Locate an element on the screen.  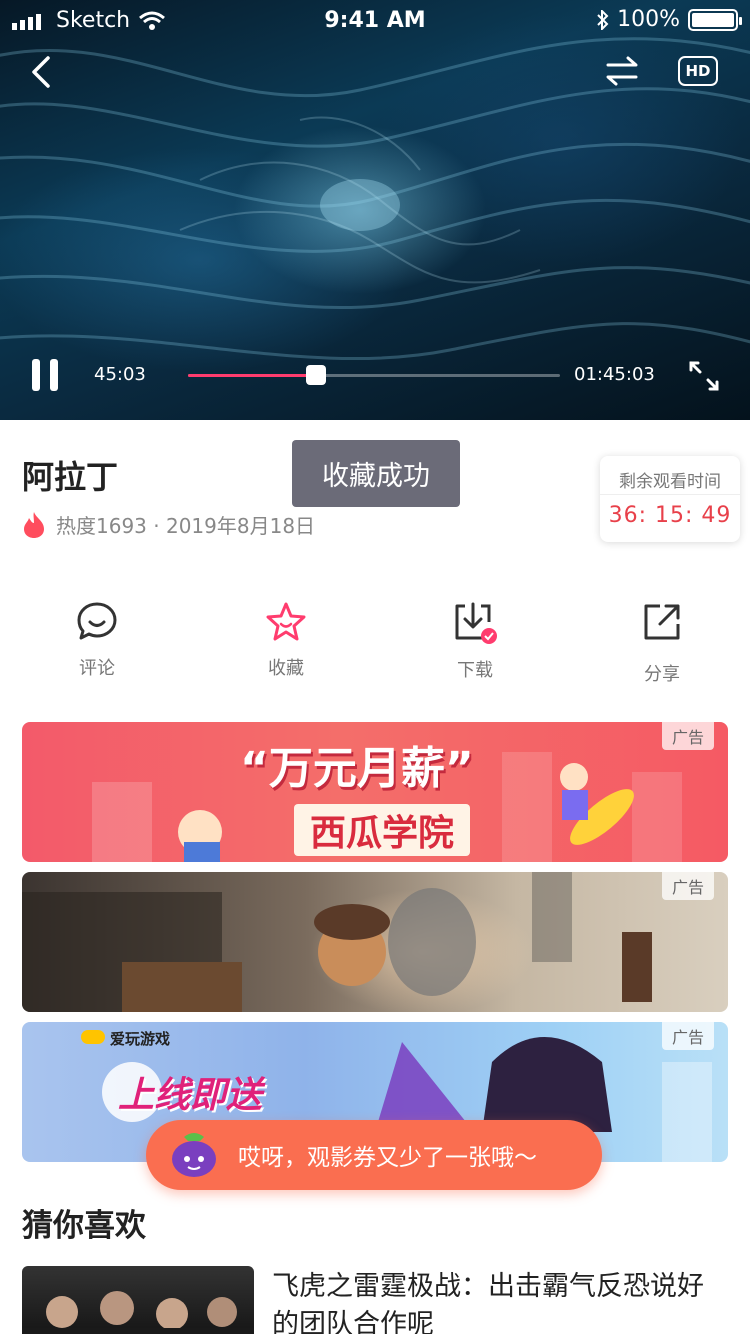
favorite-button: 收藏 is located at coordinates (286, 640).